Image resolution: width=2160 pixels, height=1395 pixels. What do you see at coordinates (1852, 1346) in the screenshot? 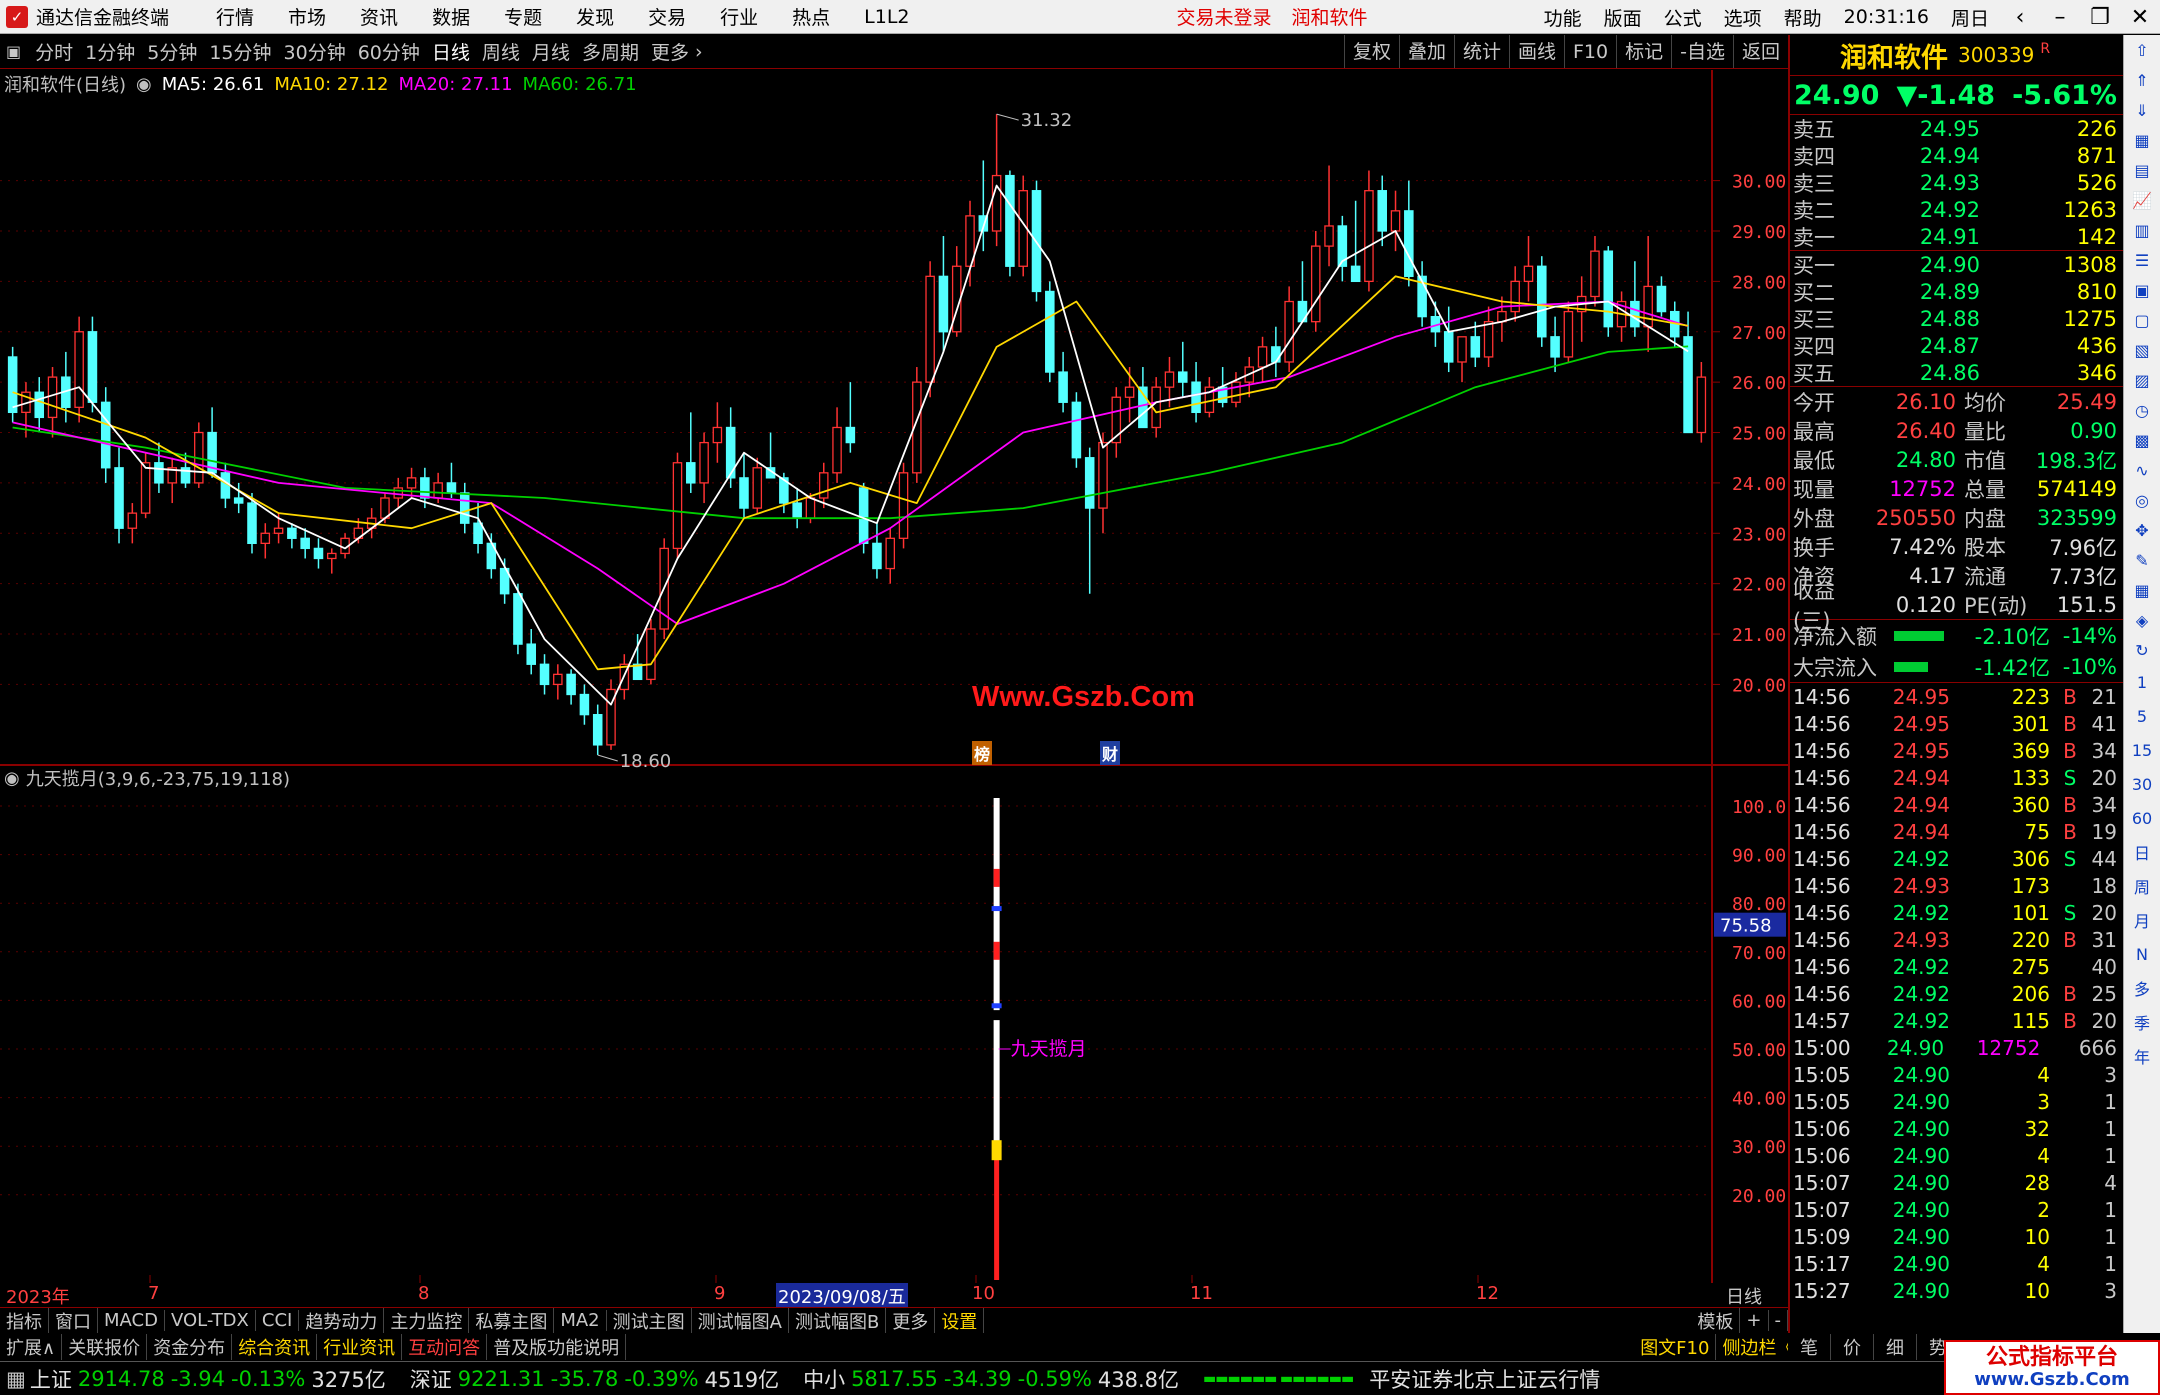
I see `side-tab-price: 价` at bounding box center [1852, 1346].